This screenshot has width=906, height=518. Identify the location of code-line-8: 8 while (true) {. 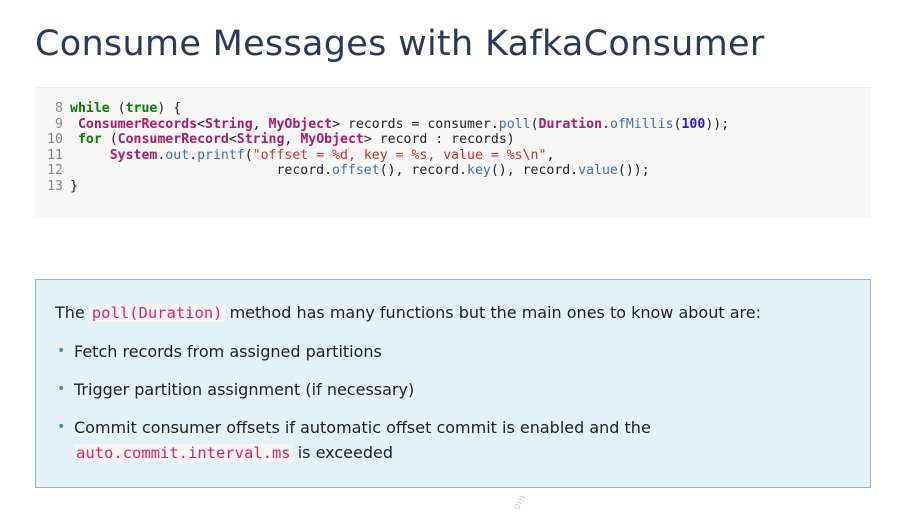
(453, 109).